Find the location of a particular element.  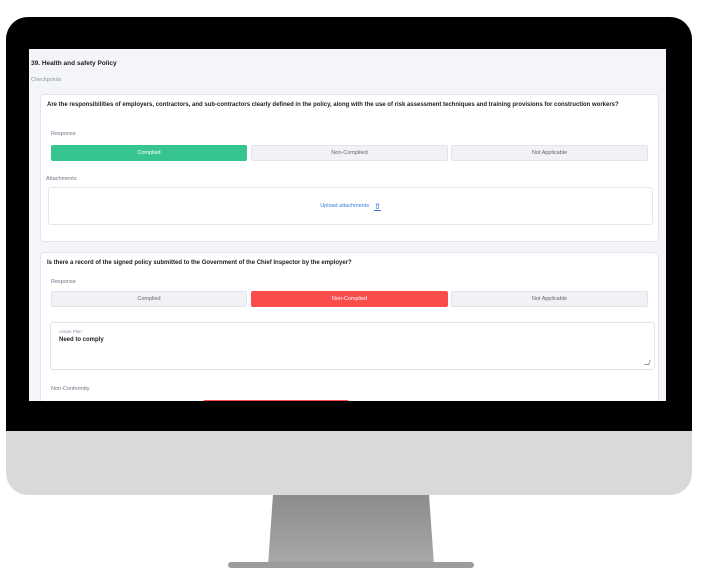

non-conformity-option is located at coordinates (276, 400).